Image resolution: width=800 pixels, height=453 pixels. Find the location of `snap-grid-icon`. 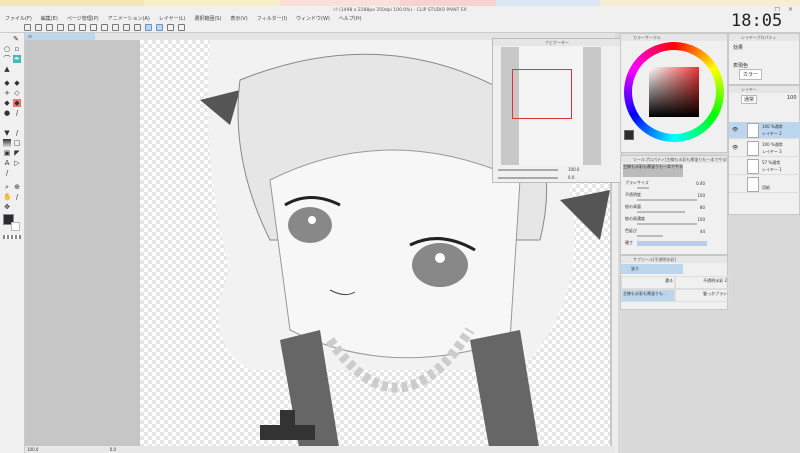

snap-grid-icon is located at coordinates (170, 27).